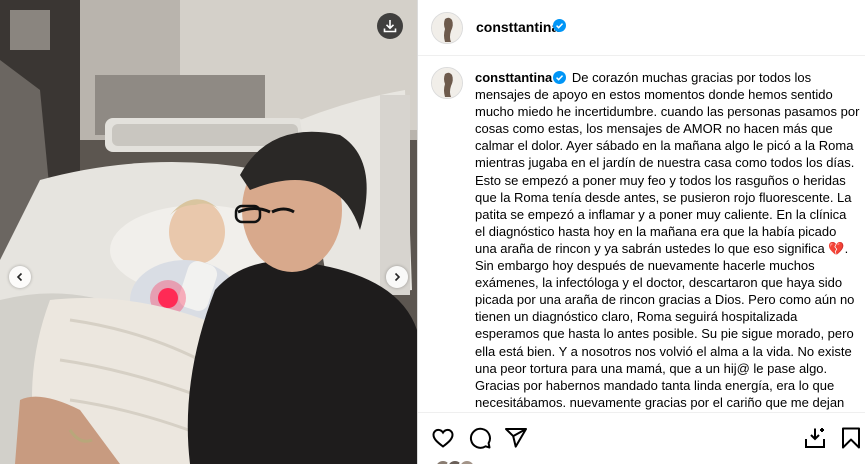  Describe the element at coordinates (836, 248) in the screenshot. I see `broken-heart-emoji: 💔` at that location.